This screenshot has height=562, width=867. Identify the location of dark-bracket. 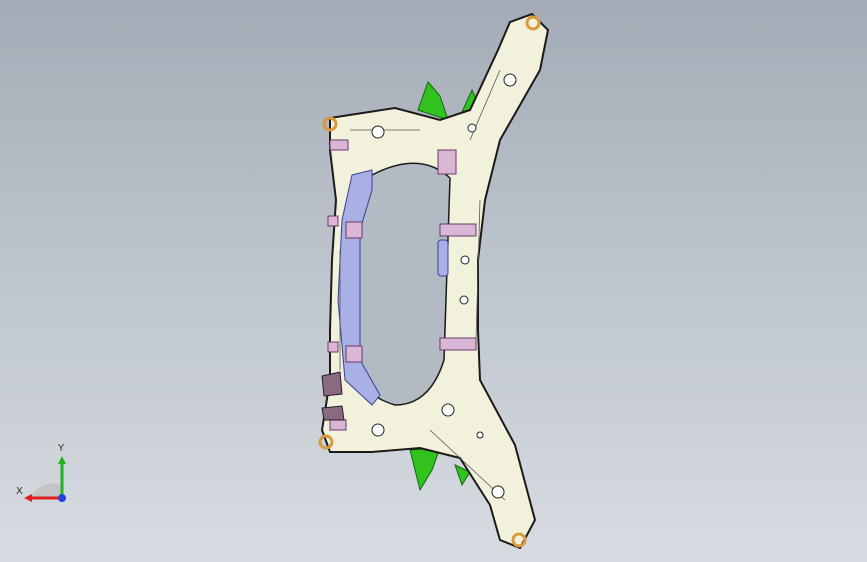
(332, 384).